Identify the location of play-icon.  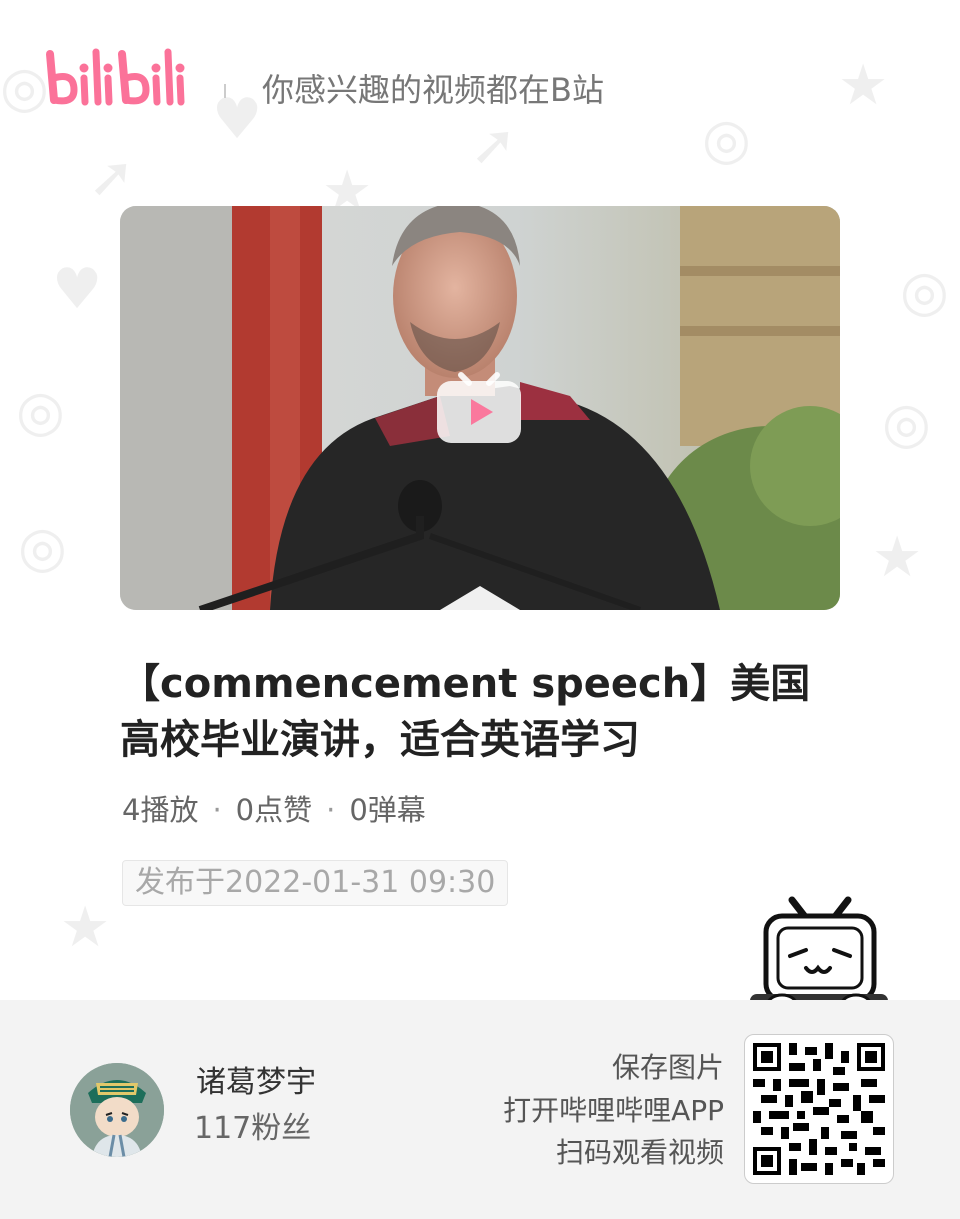
(479, 405).